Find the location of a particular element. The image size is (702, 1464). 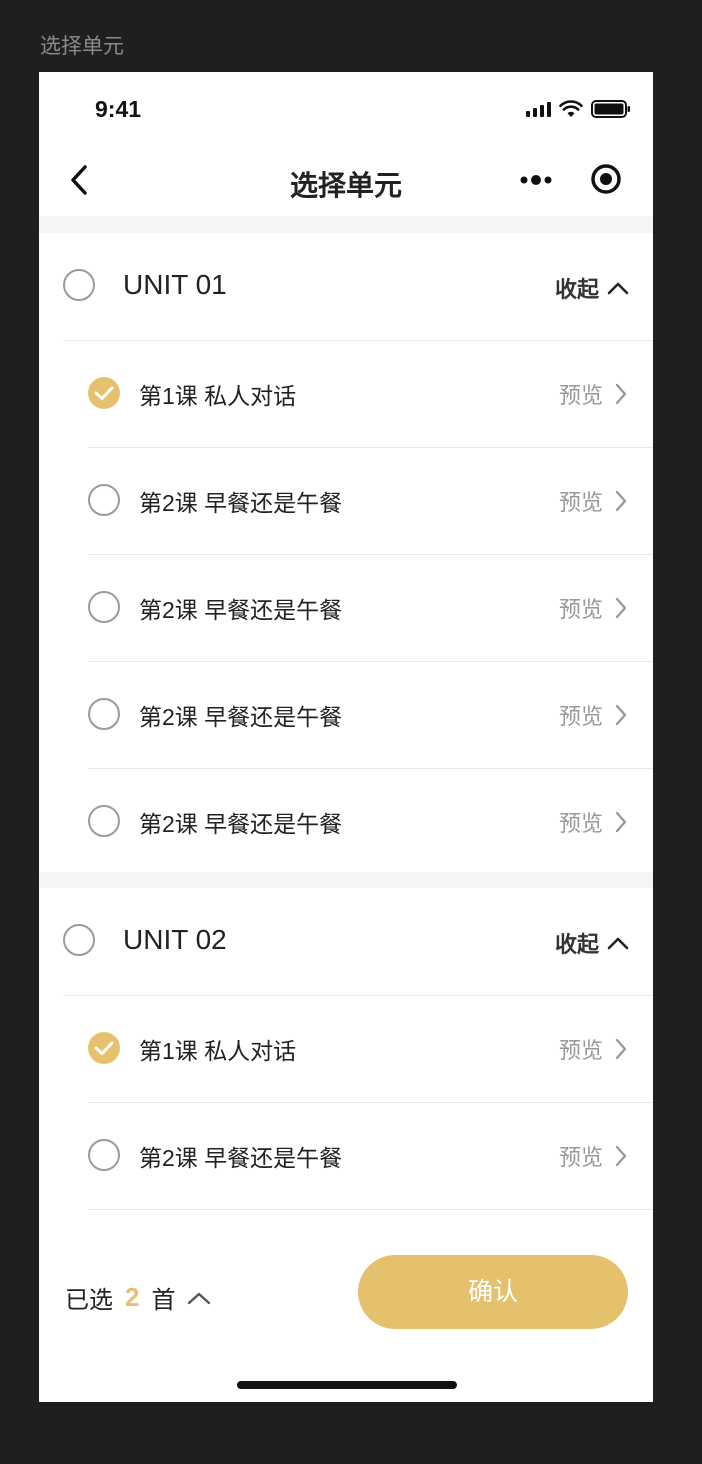

more-button is located at coordinates (537, 180).